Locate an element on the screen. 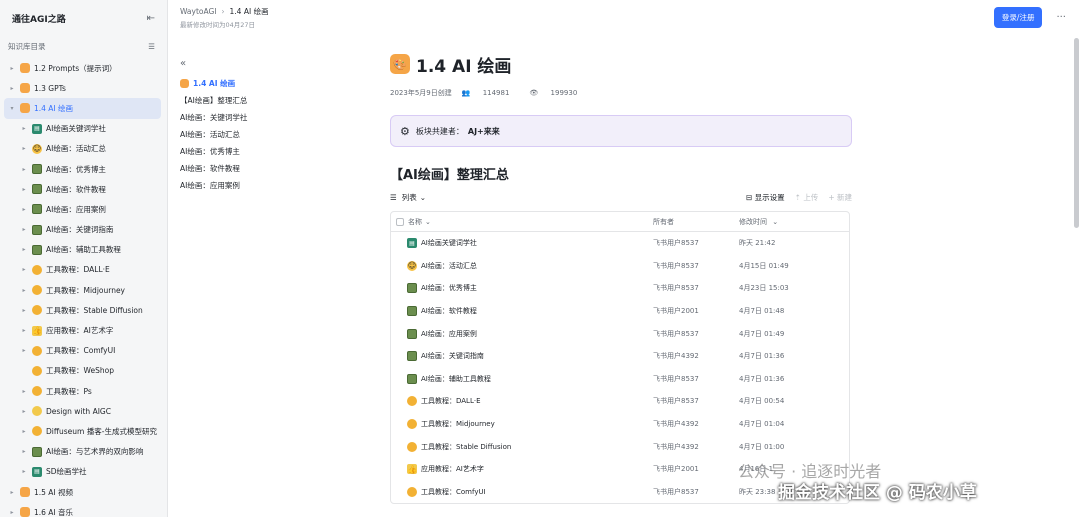 This screenshot has width=1080, height=517. sidebar-item: ▸ AI绘画：软件教程 is located at coordinates (83, 189).